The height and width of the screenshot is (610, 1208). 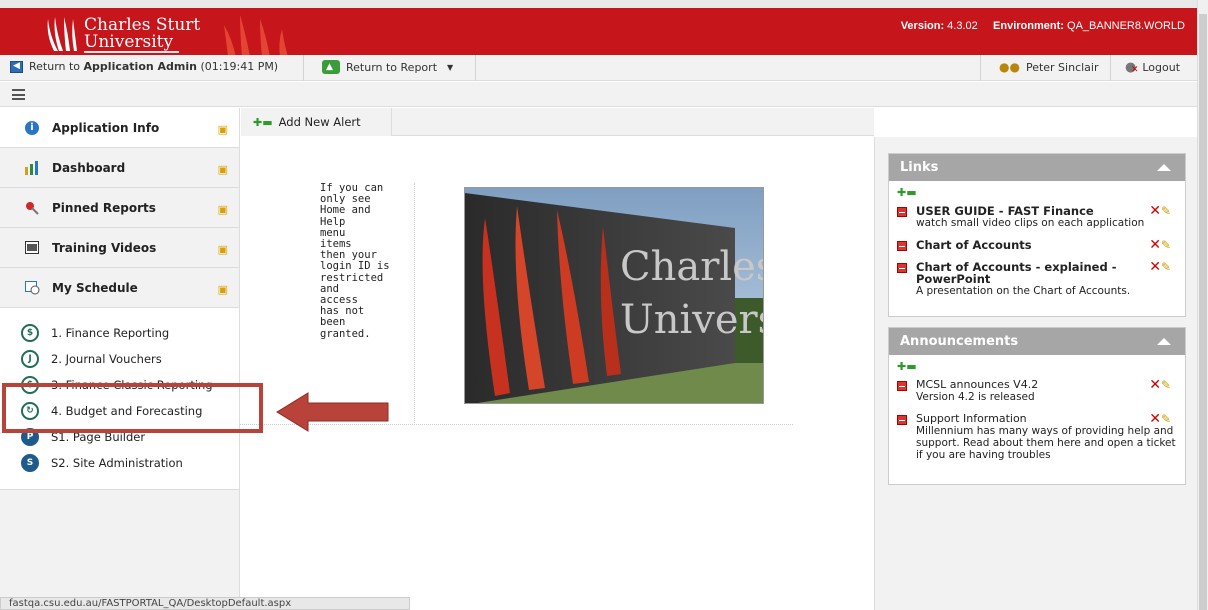 What do you see at coordinates (256, 36) in the screenshot?
I see `watermark-logo-icon` at bounding box center [256, 36].